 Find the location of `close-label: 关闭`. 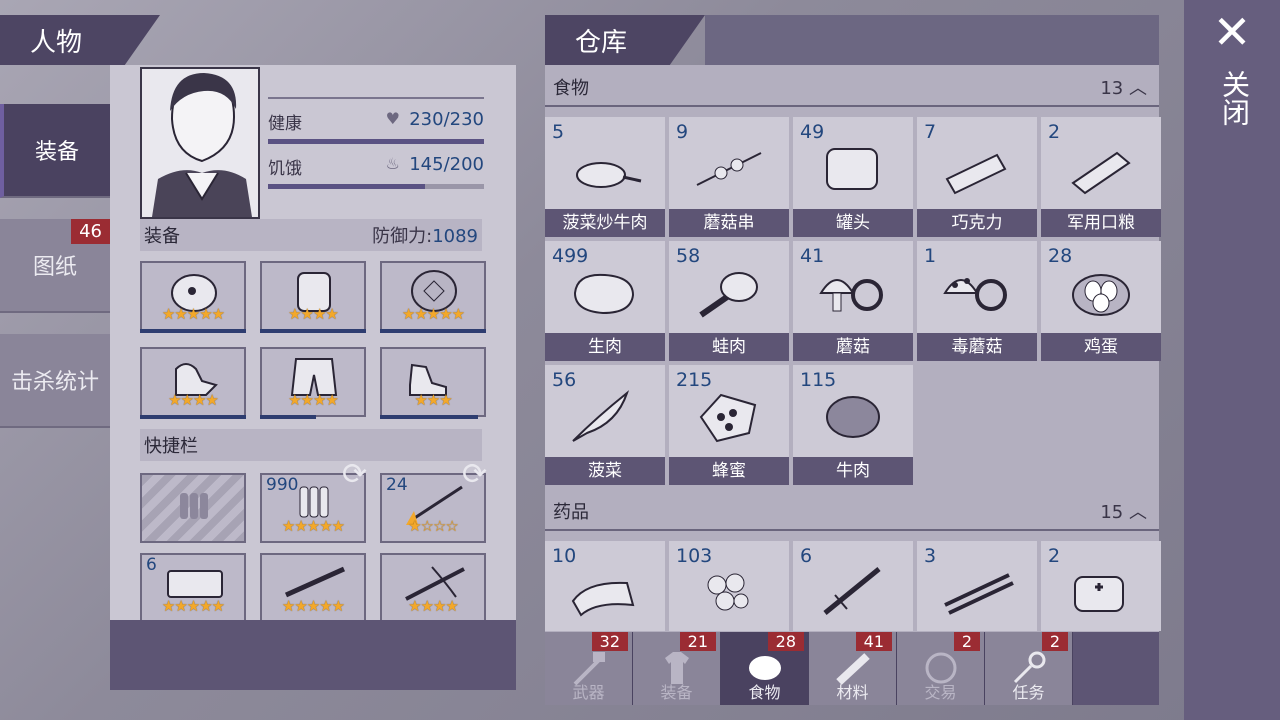

close-label: 关闭 is located at coordinates (1232, 98).